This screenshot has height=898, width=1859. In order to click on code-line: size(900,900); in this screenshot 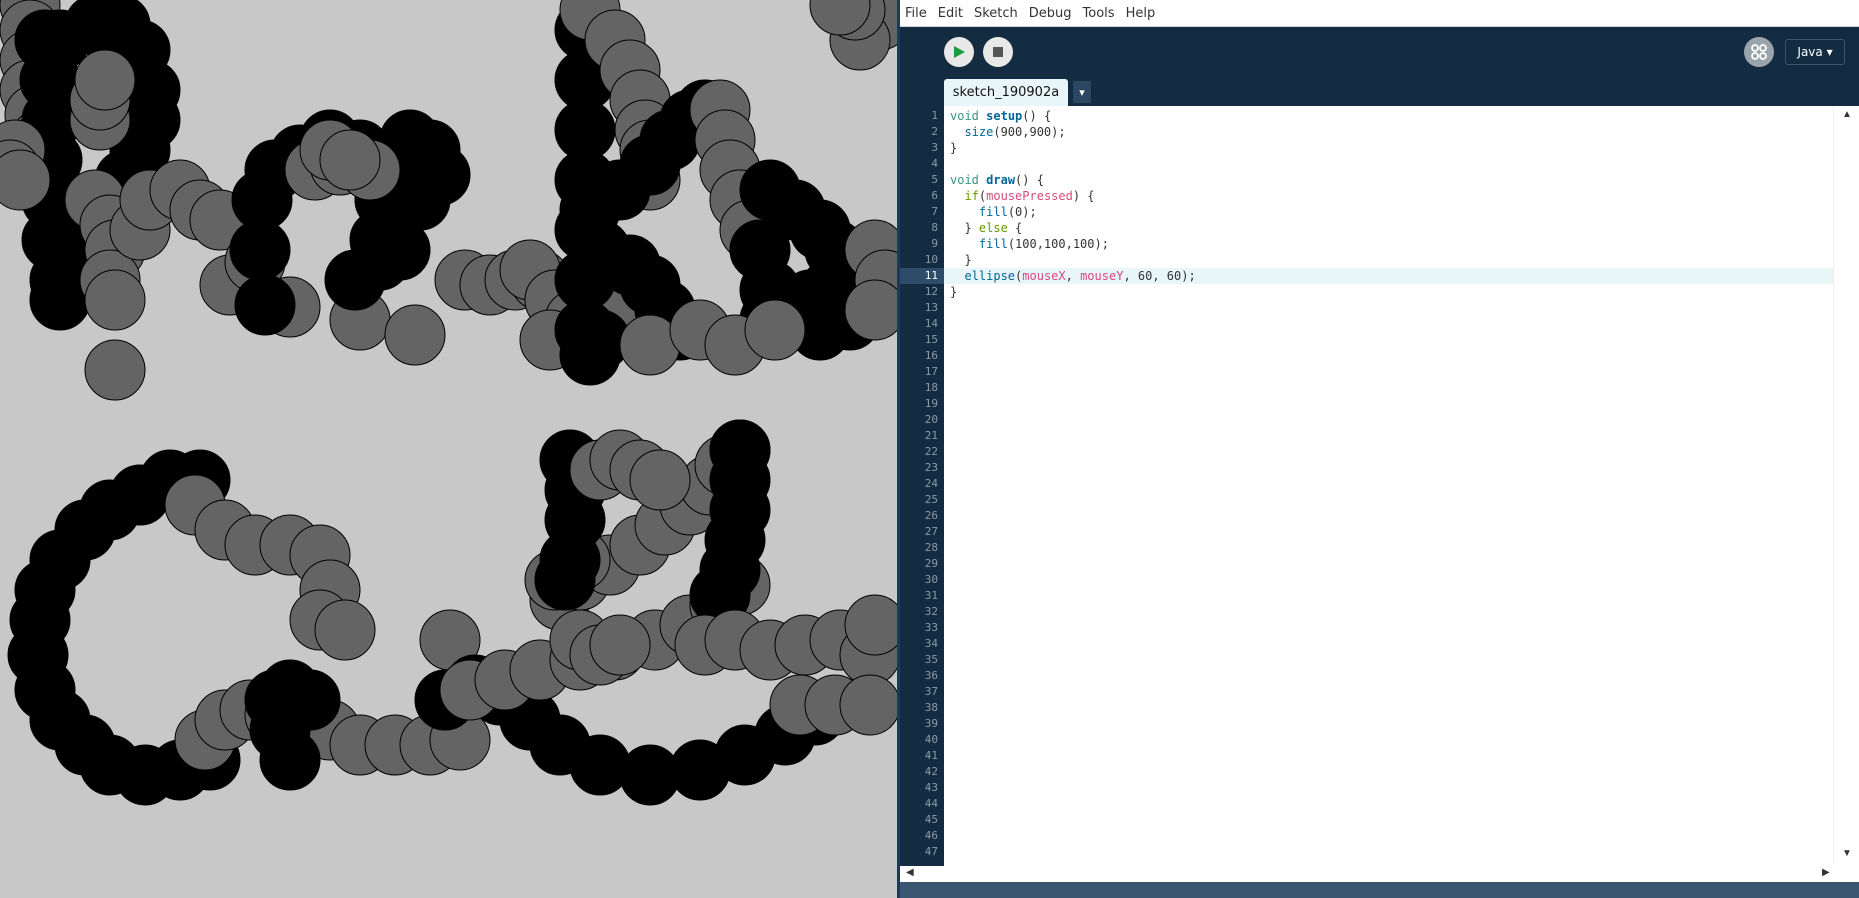, I will do `click(1015, 132)`.